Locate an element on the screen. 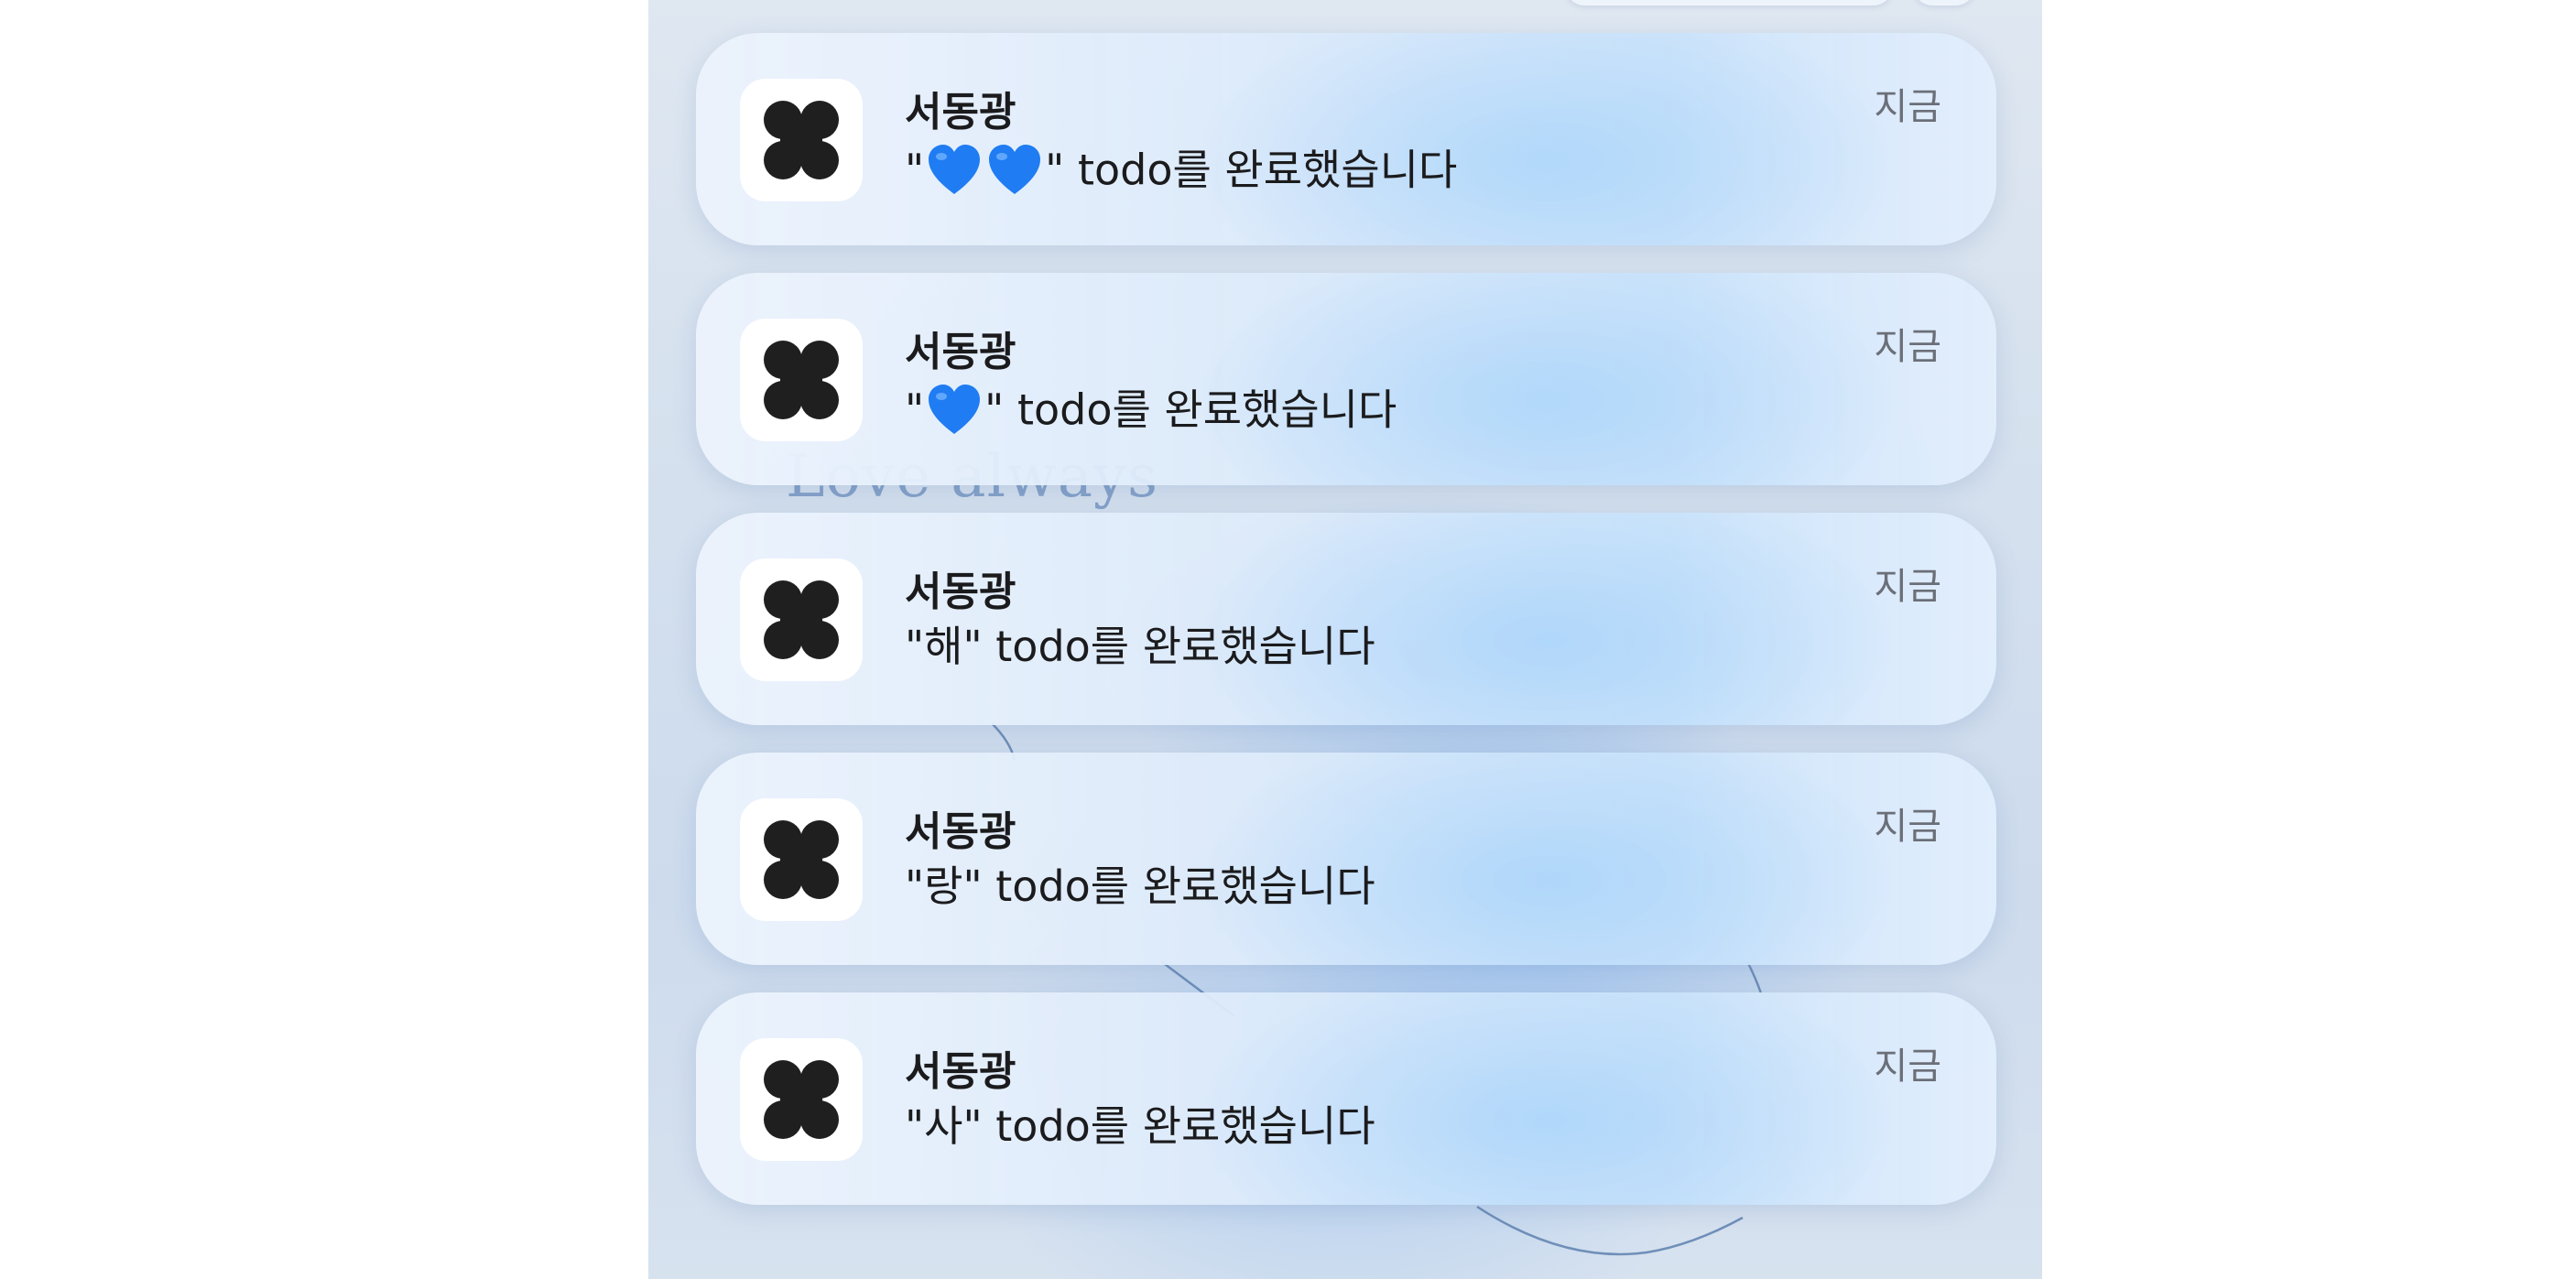 Image resolution: width=2576 pixels, height=1279 pixels. notification-card: 서동광 "사" todo를 완료했습니다 지금 is located at coordinates (1346, 1098).